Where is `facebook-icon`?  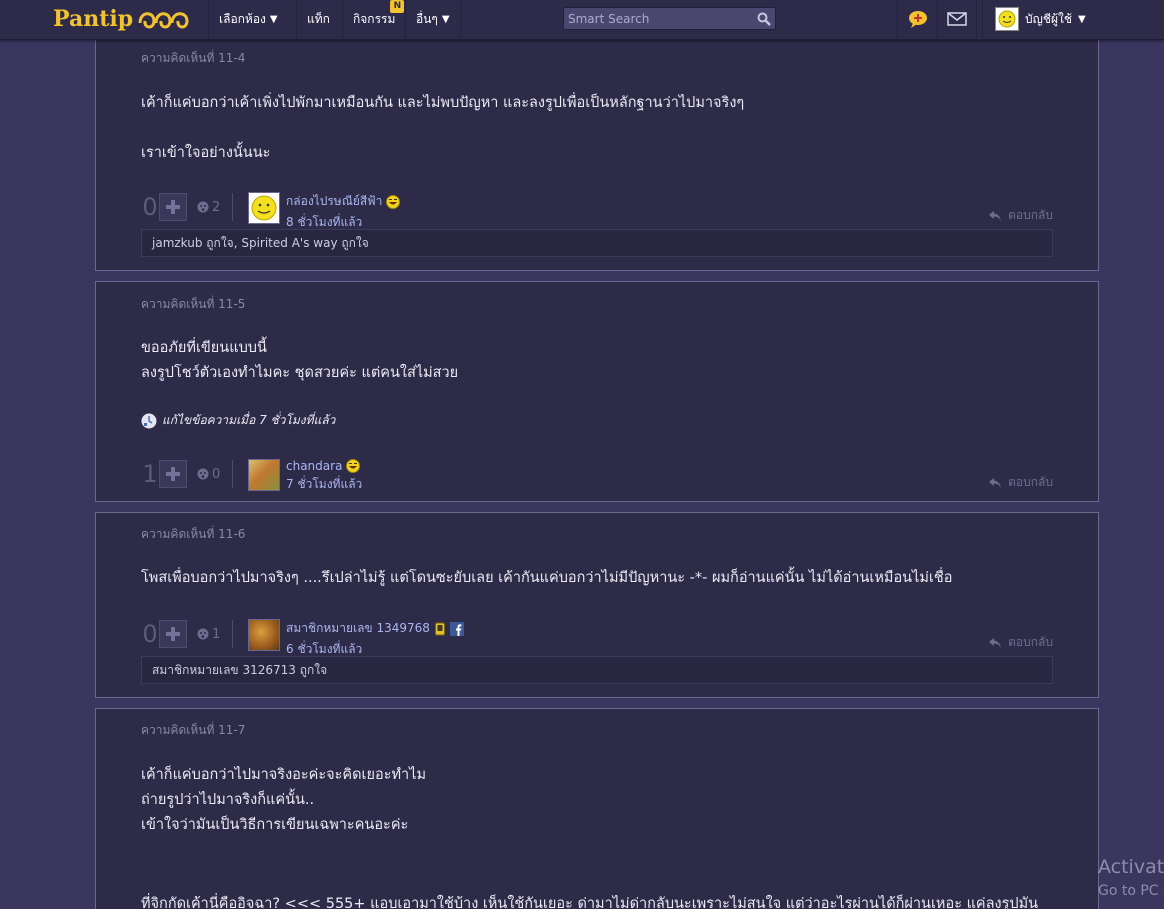 facebook-icon is located at coordinates (456, 628).